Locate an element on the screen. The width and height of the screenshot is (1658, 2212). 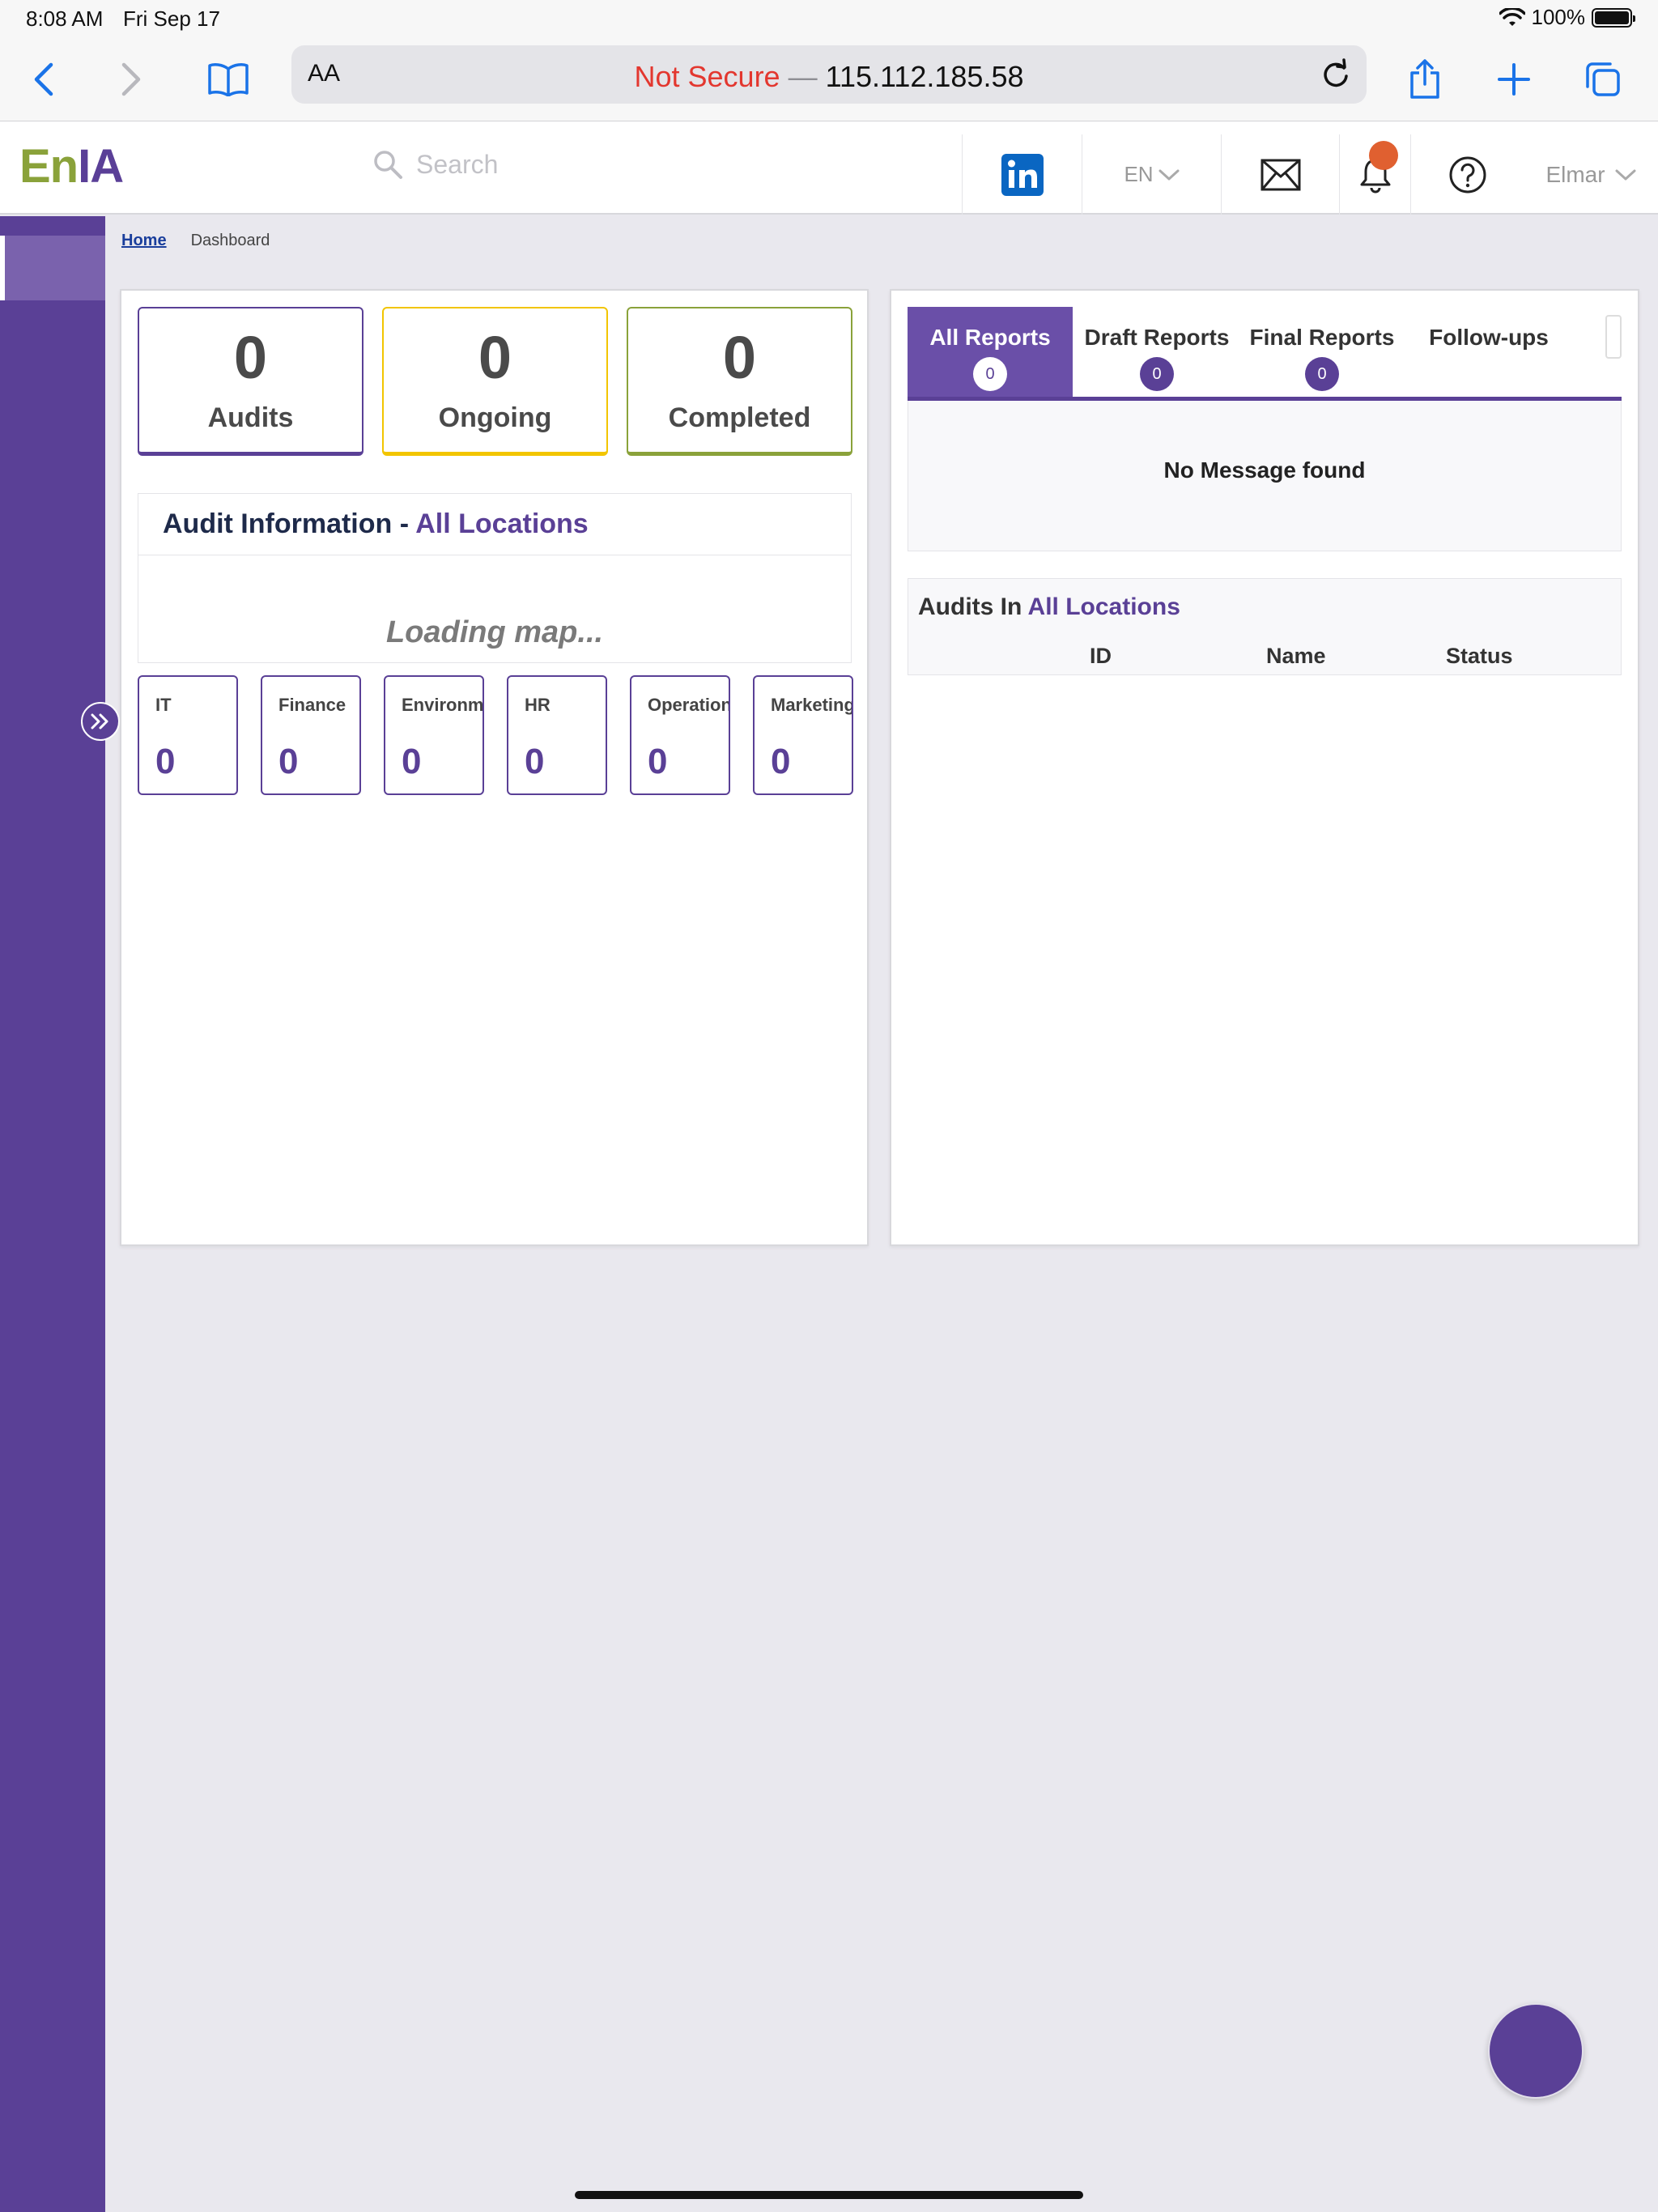
address-bar: AA Not Secure — 115.112.185.58 is located at coordinates (829, 75).